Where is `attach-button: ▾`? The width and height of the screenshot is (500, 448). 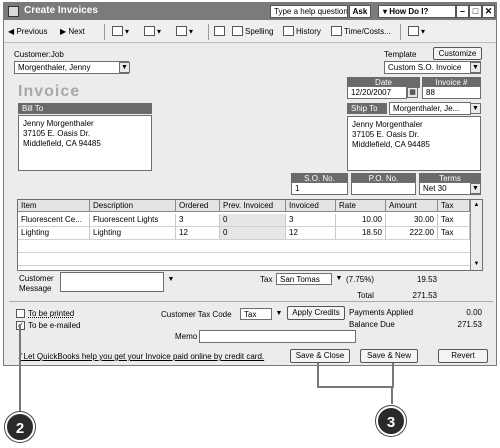
attach-button: ▾ is located at coordinates (416, 32).